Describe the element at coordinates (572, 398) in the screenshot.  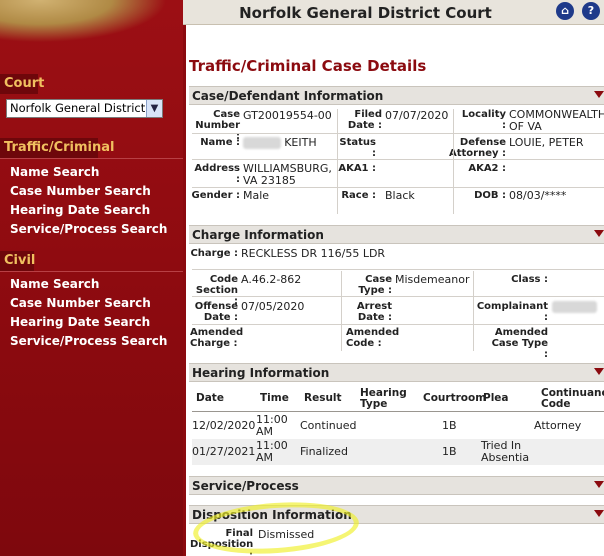
I see `column-header-continuance-code: Continuance Code` at that location.